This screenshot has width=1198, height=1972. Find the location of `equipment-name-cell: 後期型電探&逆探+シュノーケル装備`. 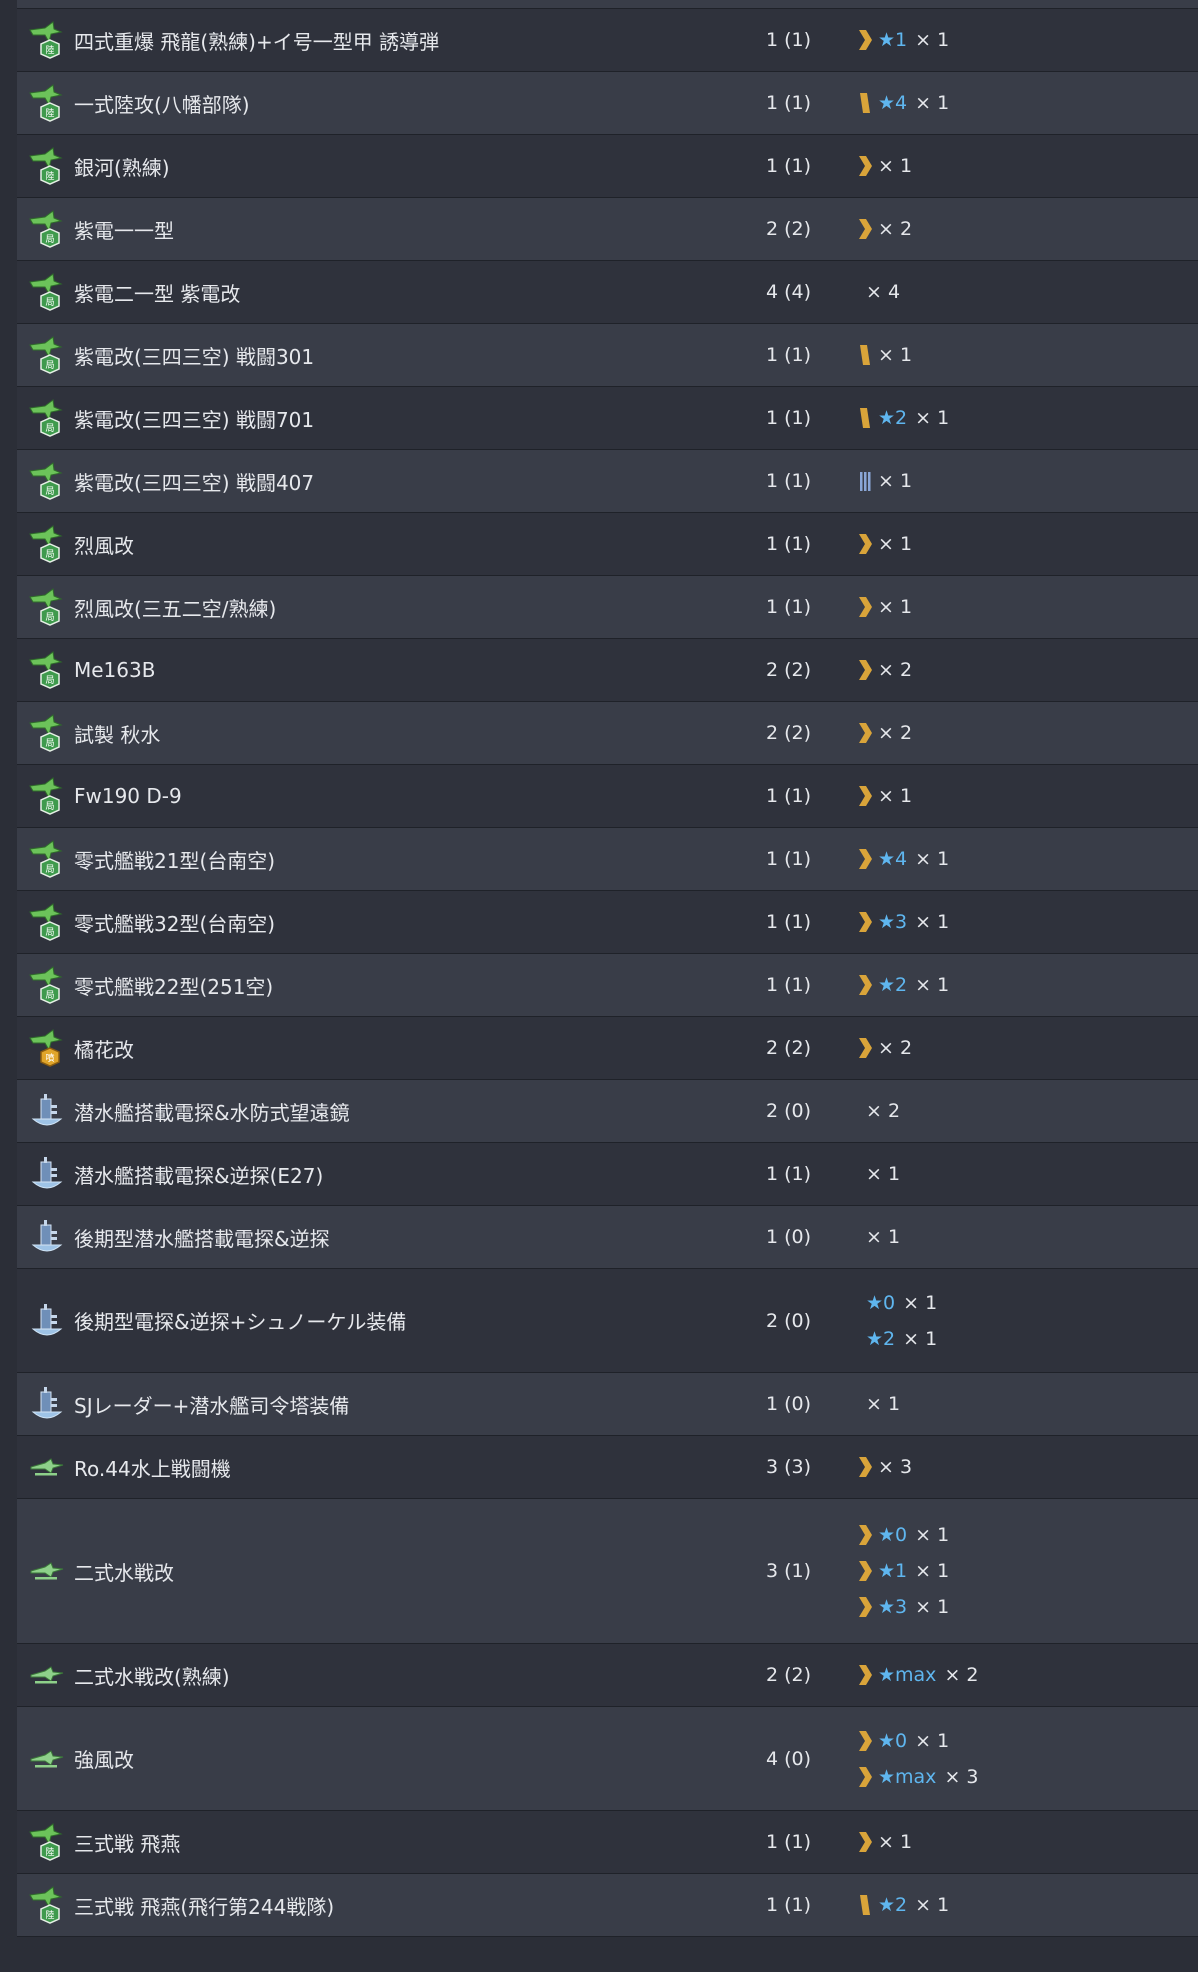

equipment-name-cell: 後期型電探&逆探+シュノーケル装備 is located at coordinates (304, 1321).